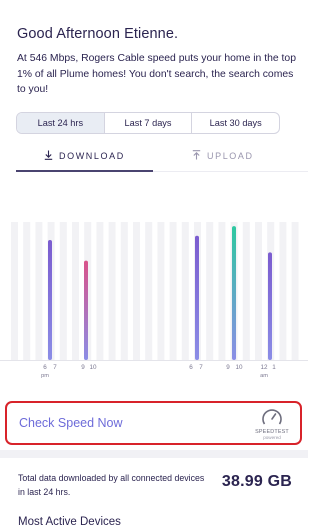 This screenshot has width=320, height=532. I want to click on speedtest-gauge-icon, so click(272, 417).